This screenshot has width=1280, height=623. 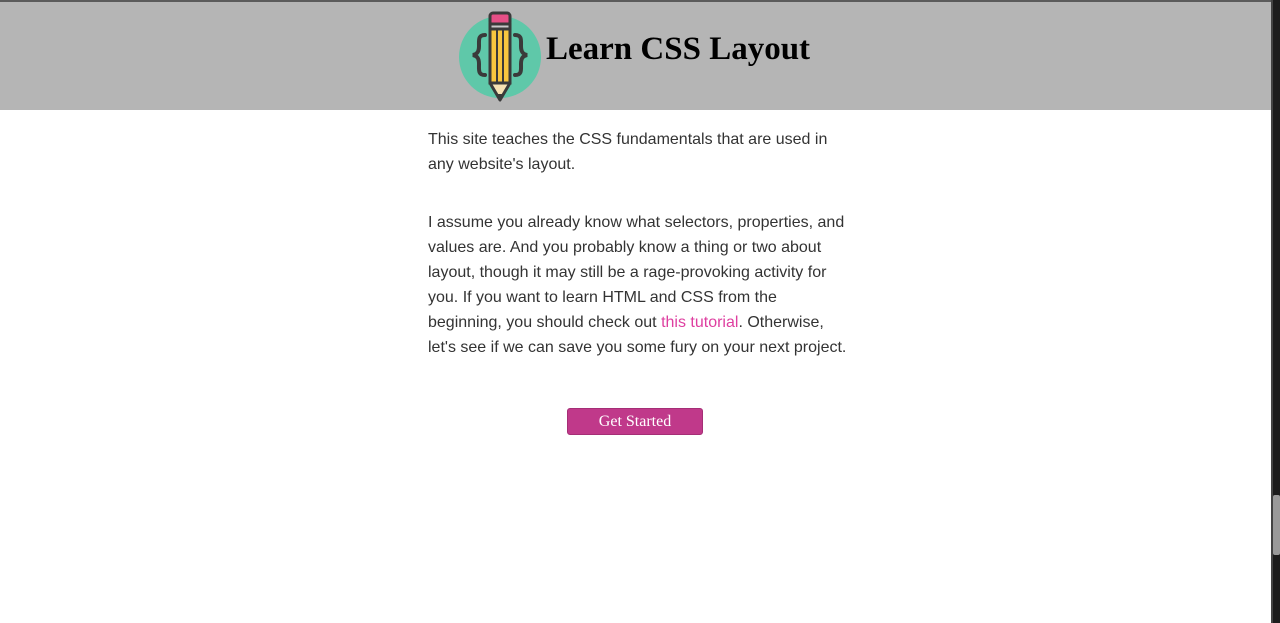 What do you see at coordinates (635, 421) in the screenshot?
I see `get-started-button: Get Started` at bounding box center [635, 421].